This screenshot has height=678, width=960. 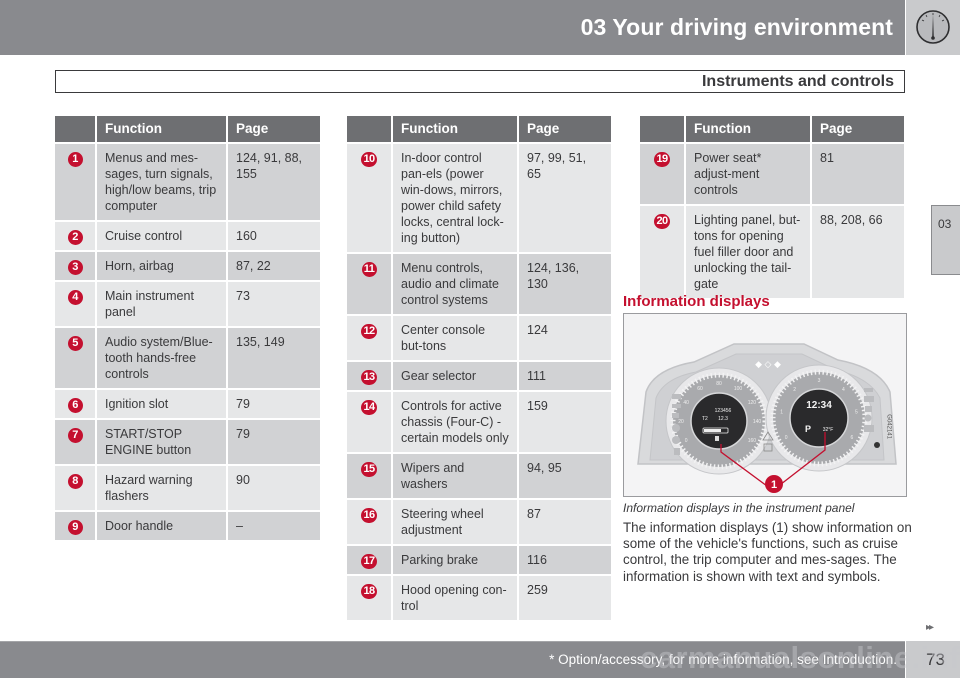 What do you see at coordinates (456, 475) in the screenshot?
I see `function-cell: Wipers and washers` at bounding box center [456, 475].